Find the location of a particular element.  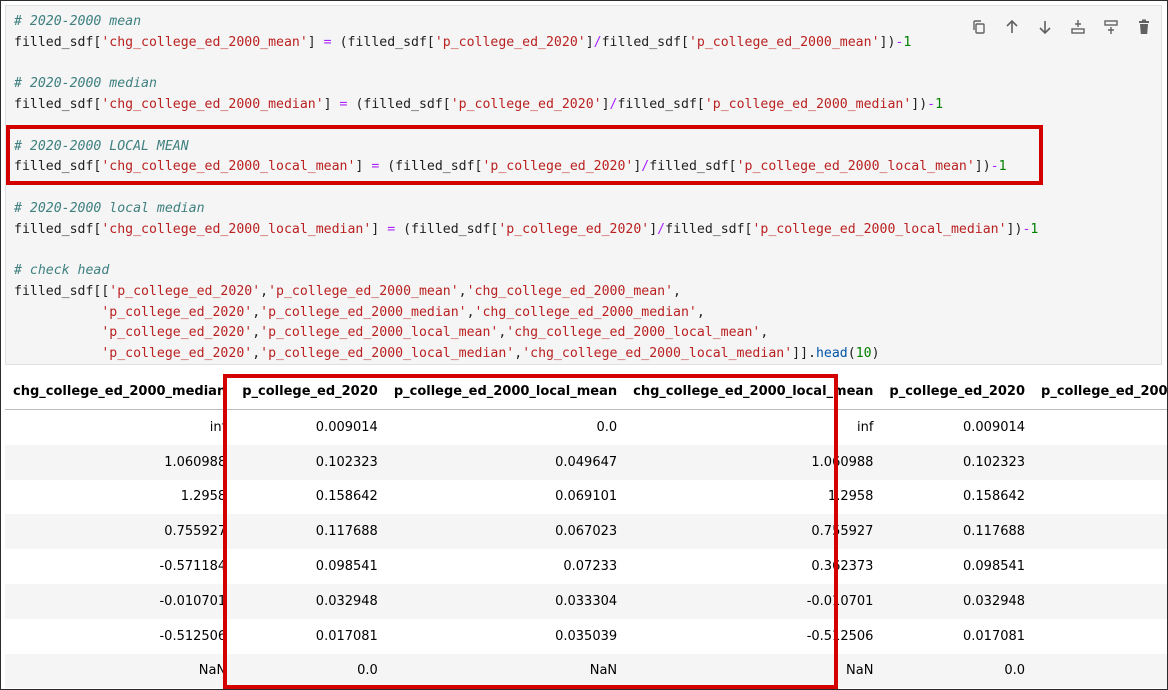

insert-below-icon is located at coordinates (1111, 27).